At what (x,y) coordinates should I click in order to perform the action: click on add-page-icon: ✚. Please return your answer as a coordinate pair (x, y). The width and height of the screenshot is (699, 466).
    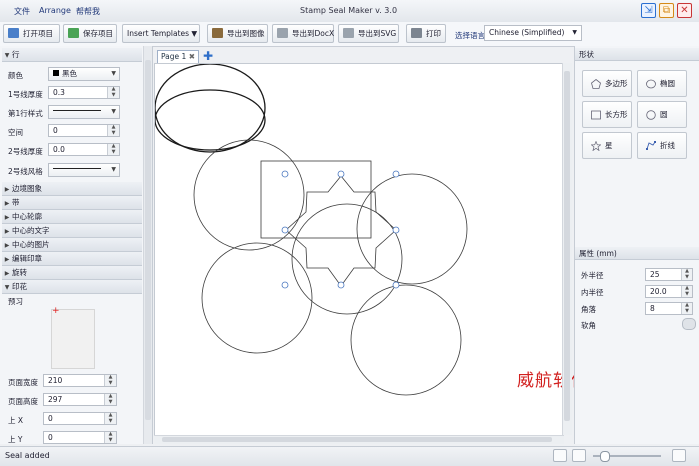
    Looking at the image, I should click on (208, 56).